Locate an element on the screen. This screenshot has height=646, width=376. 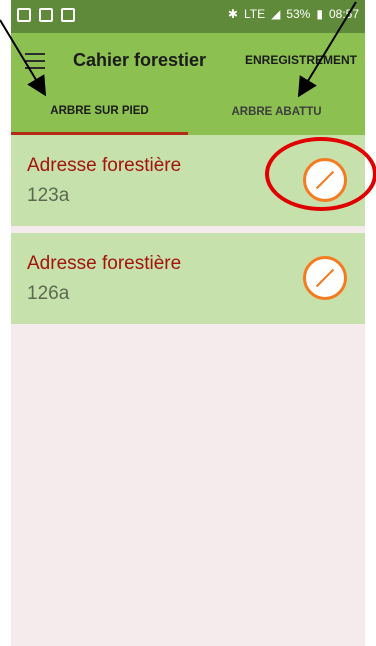
page-title: Cahier forestier is located at coordinates (140, 60).